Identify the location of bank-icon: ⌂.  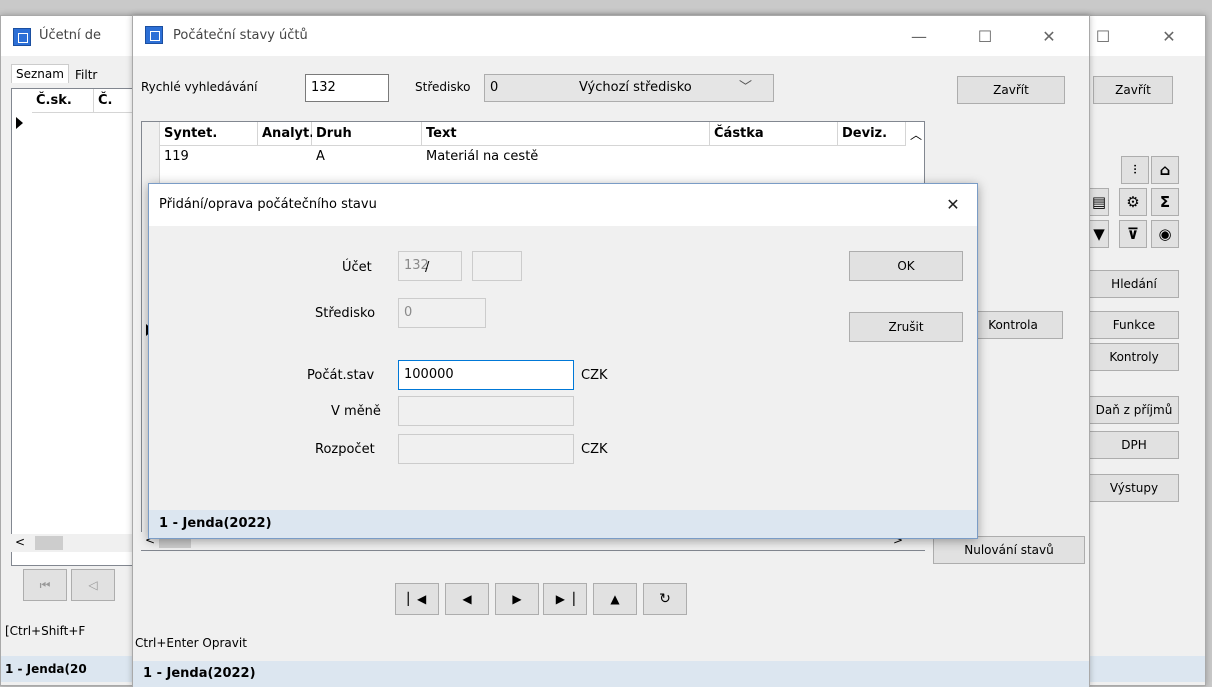
(1165, 170).